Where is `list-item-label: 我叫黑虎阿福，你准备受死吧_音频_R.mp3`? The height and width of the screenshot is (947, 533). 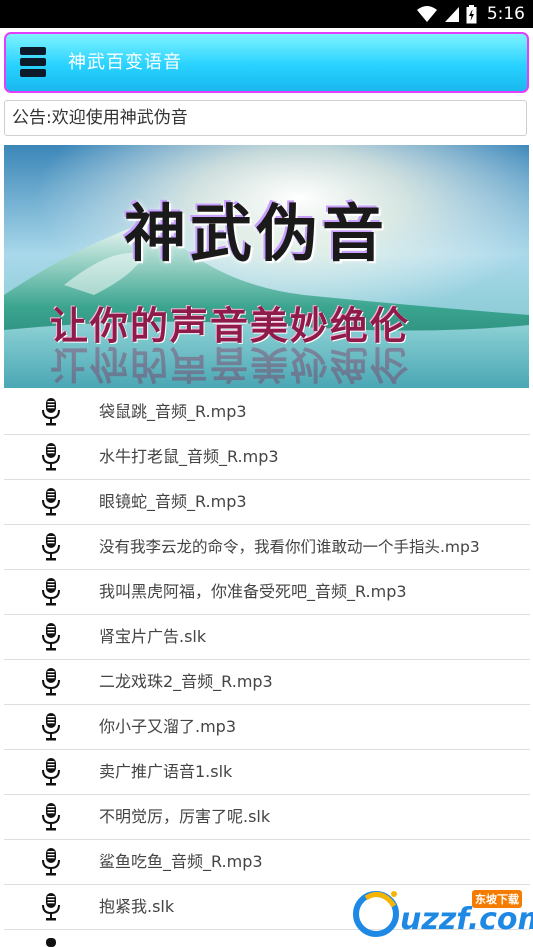 list-item-label: 我叫黑虎阿福，你准备受死吧_音频_R.mp3 is located at coordinates (253, 591).